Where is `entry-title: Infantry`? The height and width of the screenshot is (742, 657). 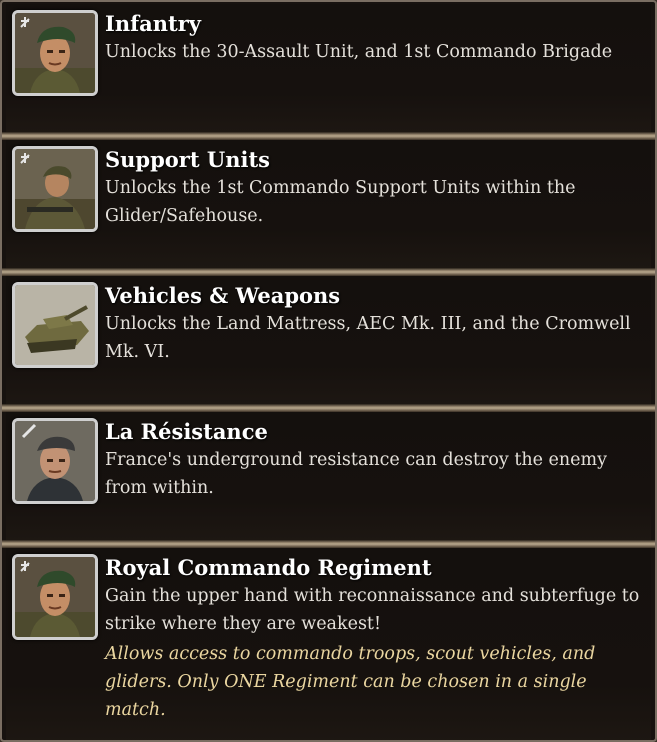
entry-title: Infantry is located at coordinates (153, 23).